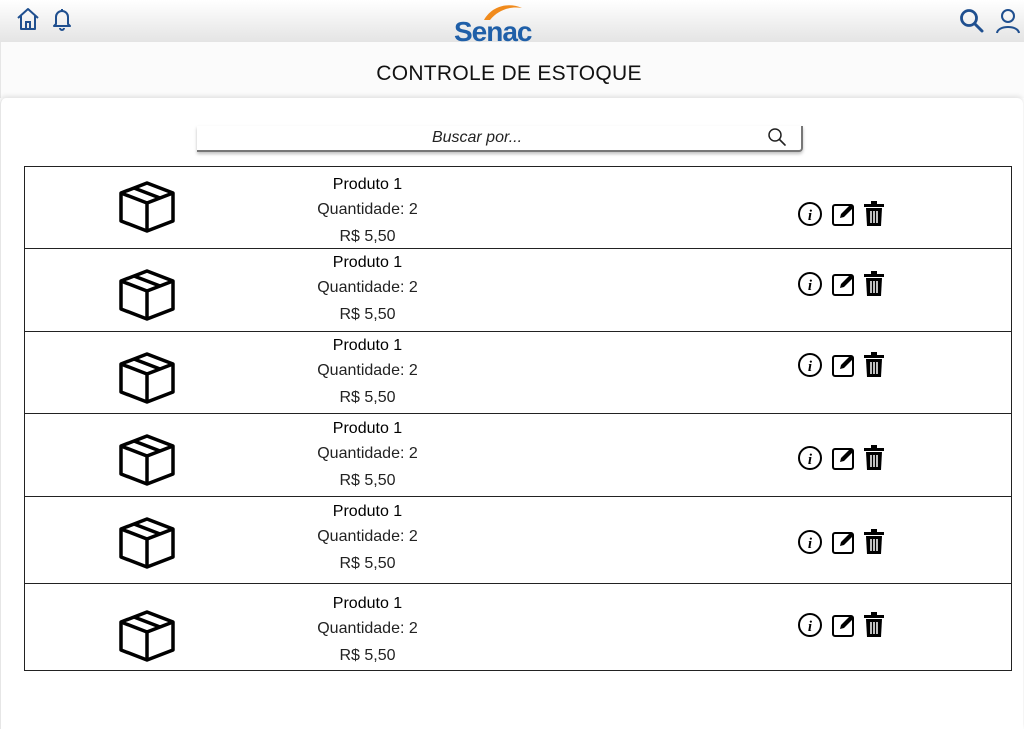  I want to click on senac-logo: Senac, so click(491, 22).